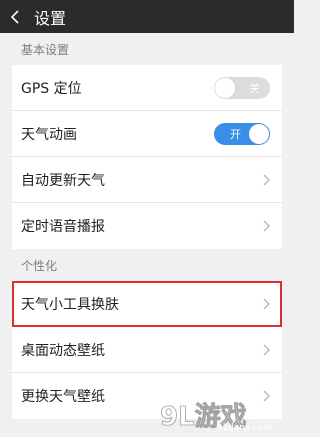  What do you see at coordinates (70, 304) in the screenshot?
I see `row-label: 天气小工具换肤` at bounding box center [70, 304].